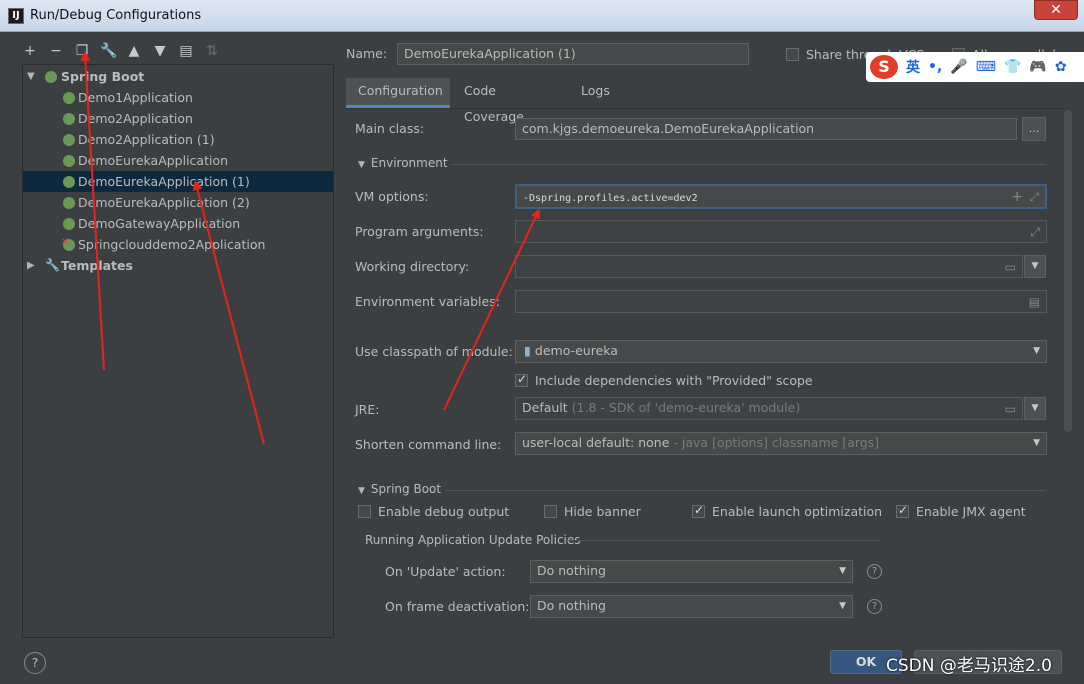  I want to click on game-icon: 🎮, so click(1037, 67).